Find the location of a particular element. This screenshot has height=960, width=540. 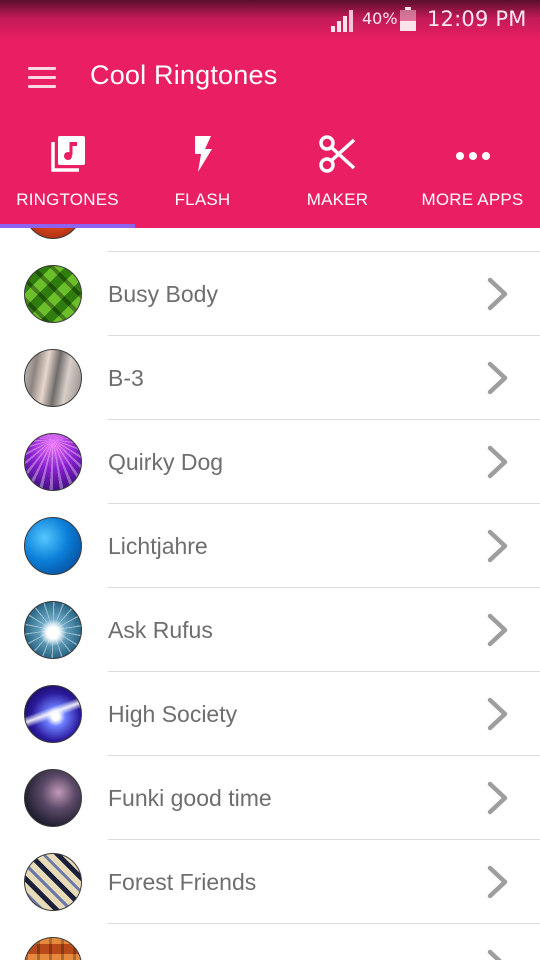

tab-bar: RINGTONES FLASH MAKER MORE APPS is located at coordinates (270, 172).